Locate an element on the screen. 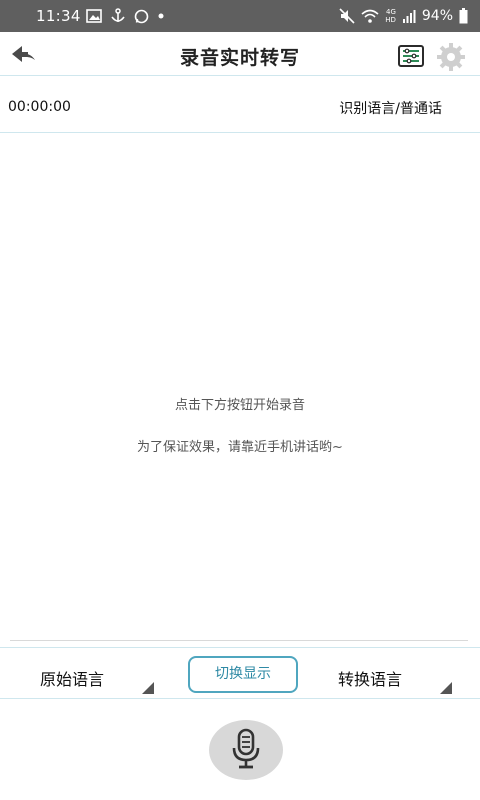  start-recording-hint: 点击下方按钮开始录音 is located at coordinates (239, 405).